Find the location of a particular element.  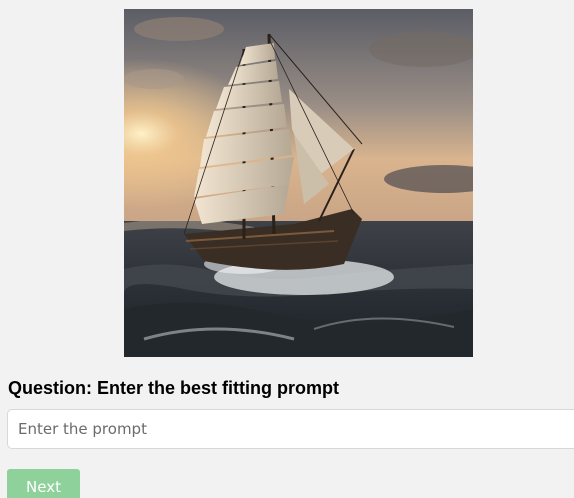

prompt-input is located at coordinates (290, 429).